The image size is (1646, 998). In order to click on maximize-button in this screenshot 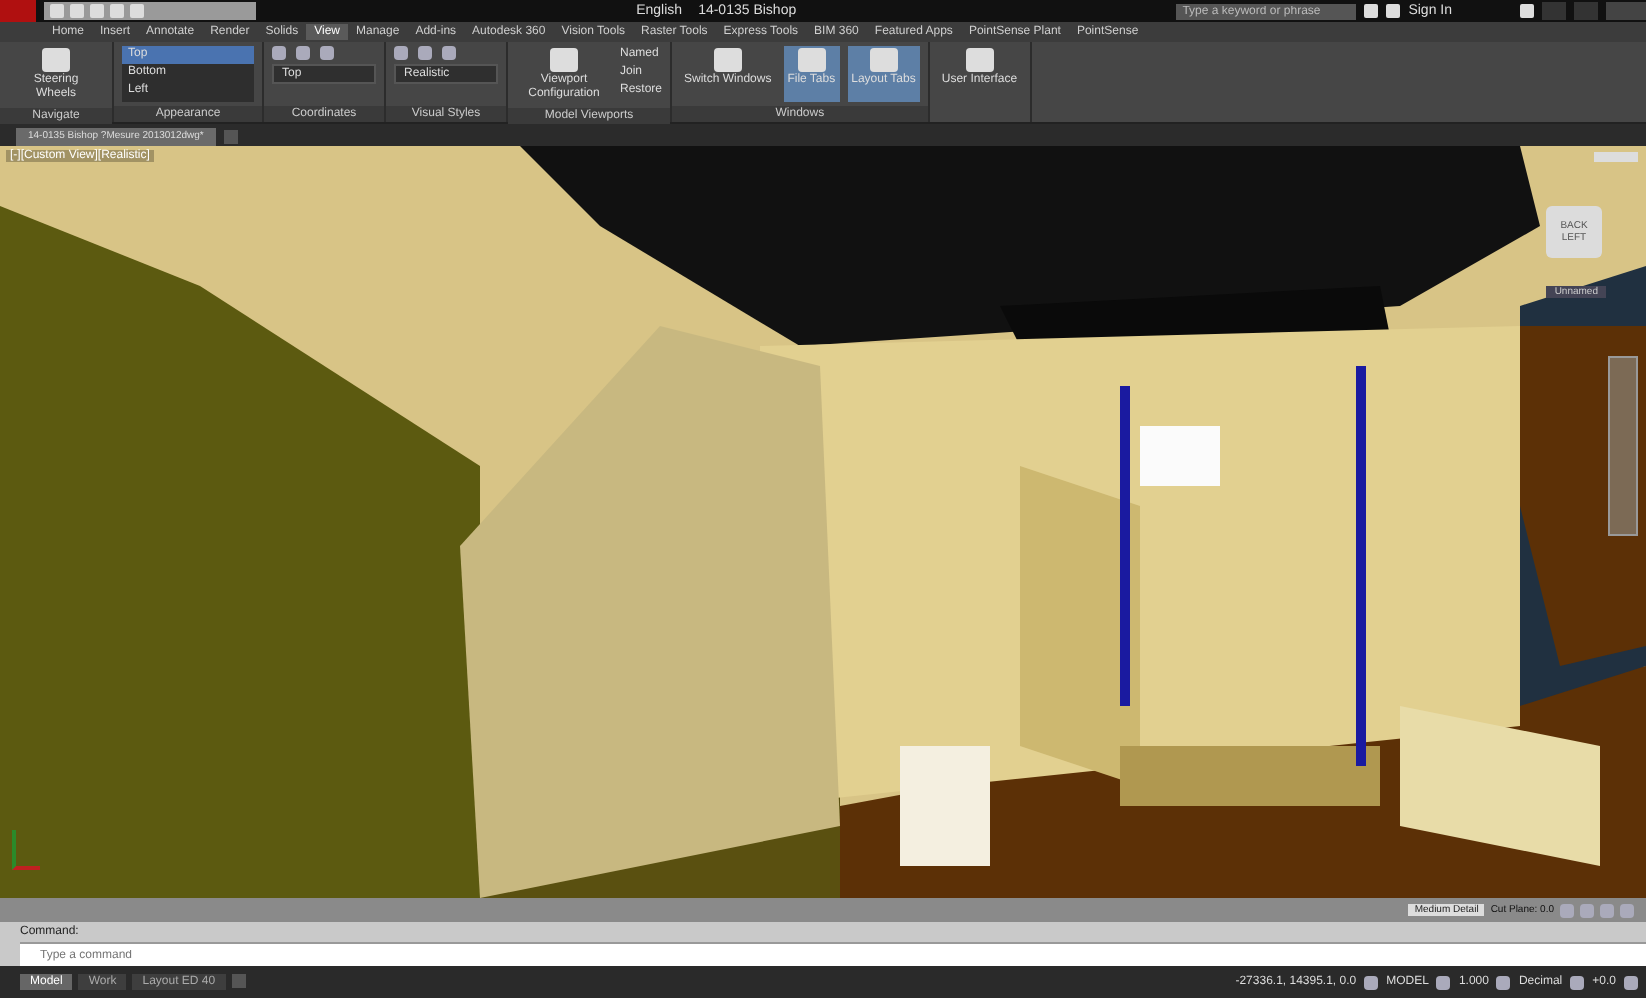, I will do `click(1586, 11)`.